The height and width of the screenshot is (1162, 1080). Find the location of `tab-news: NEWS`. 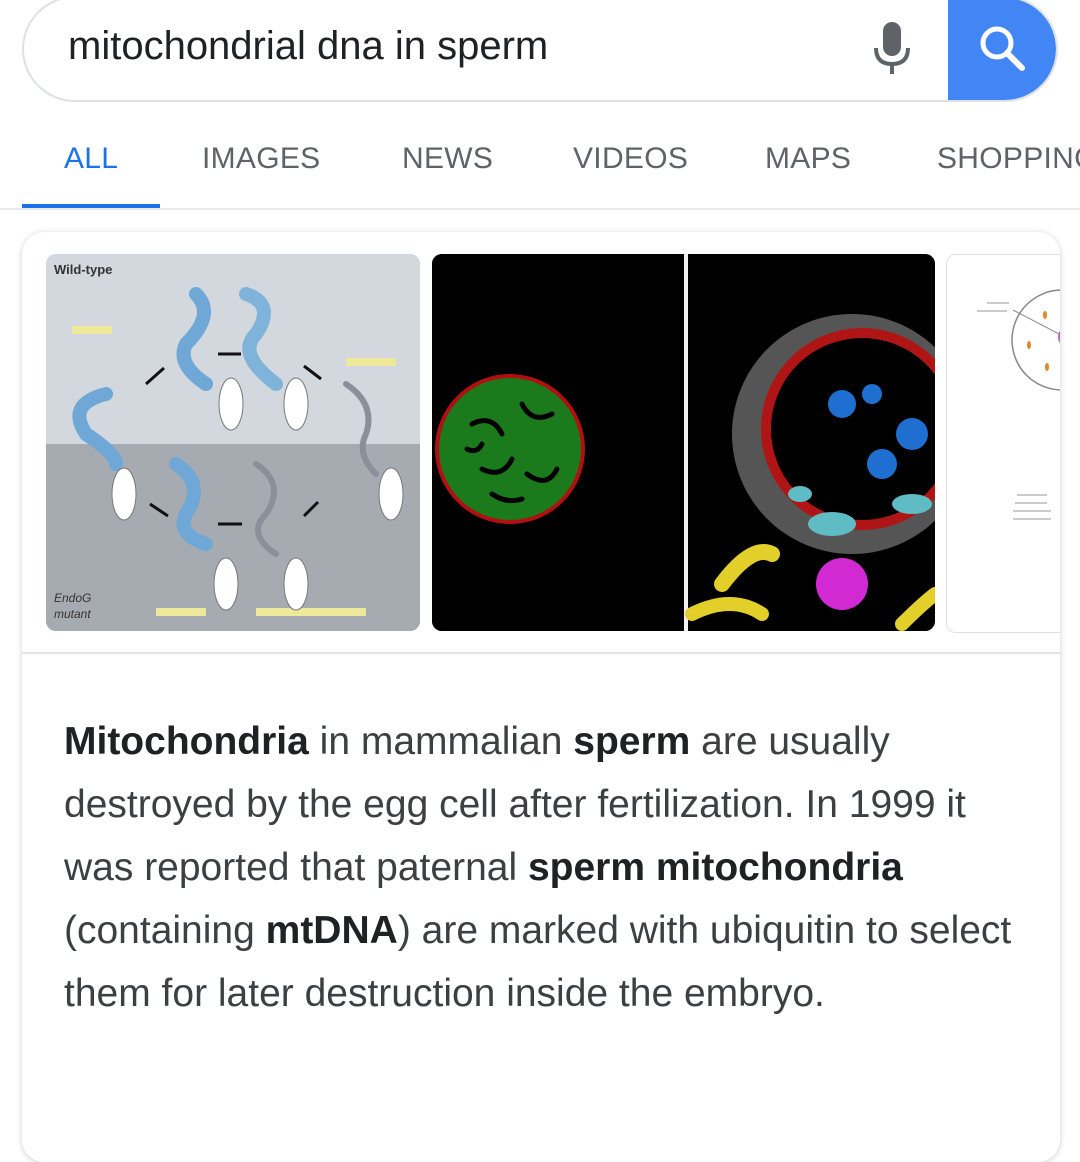

tab-news: NEWS is located at coordinates (447, 159).